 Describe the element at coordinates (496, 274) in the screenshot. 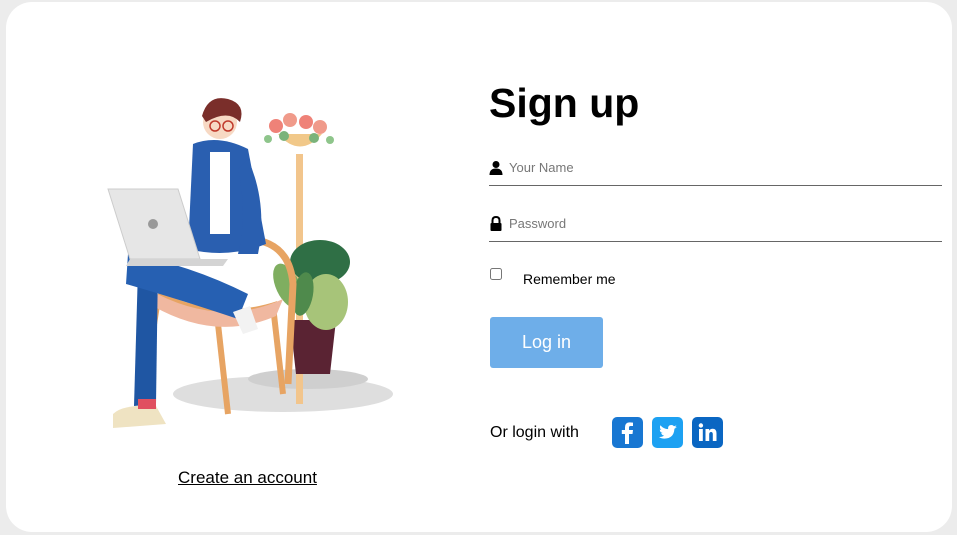

I see `remember-me-checkbox` at that location.